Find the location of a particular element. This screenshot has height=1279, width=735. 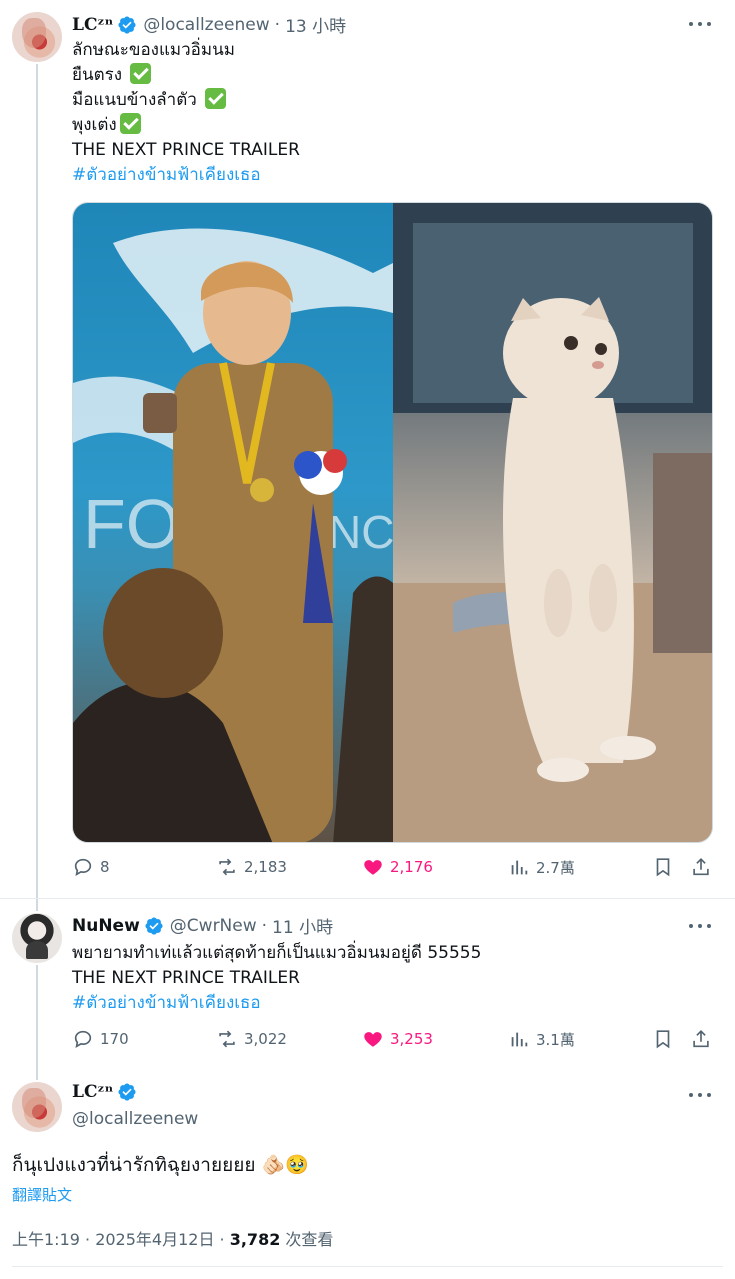

reply-button: 8 is located at coordinates (91, 867).